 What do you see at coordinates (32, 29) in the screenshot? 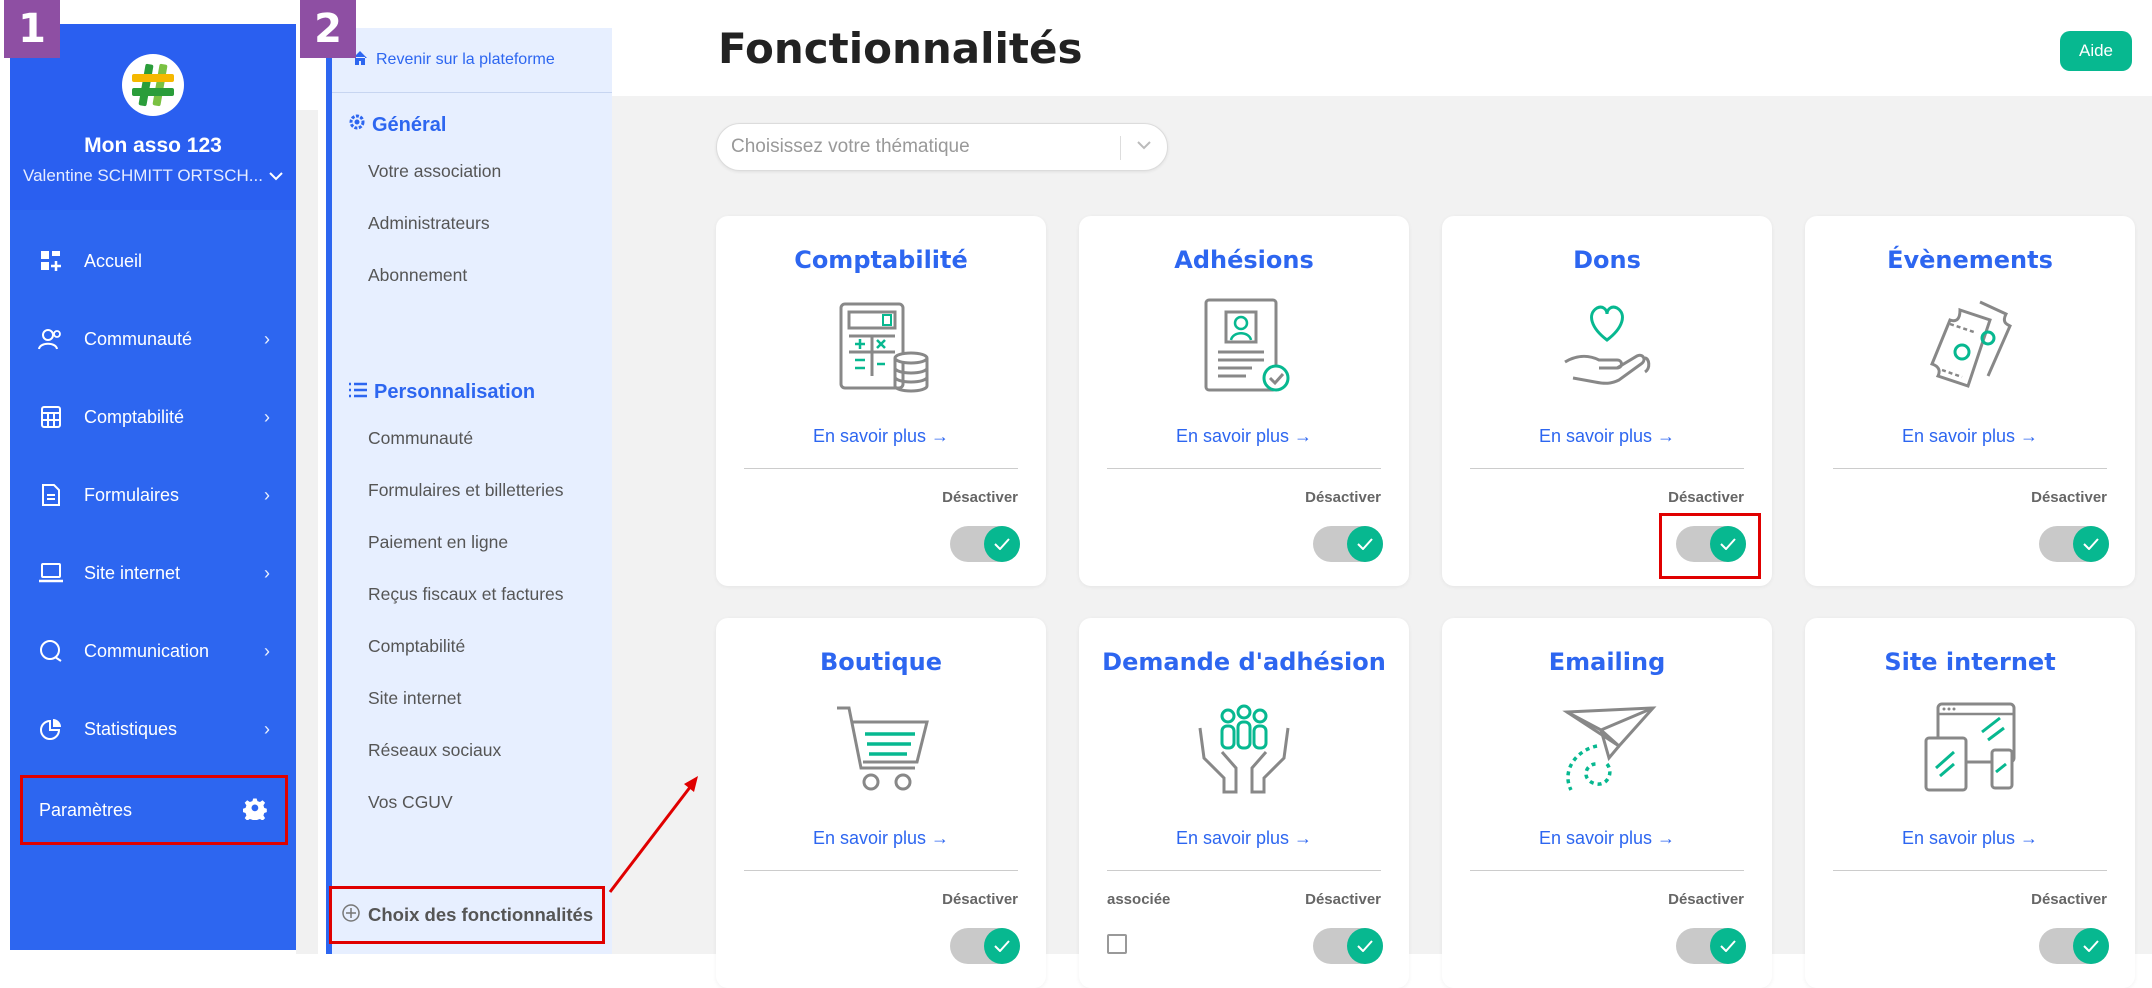
I see `annotation-marker-1: 1` at bounding box center [32, 29].